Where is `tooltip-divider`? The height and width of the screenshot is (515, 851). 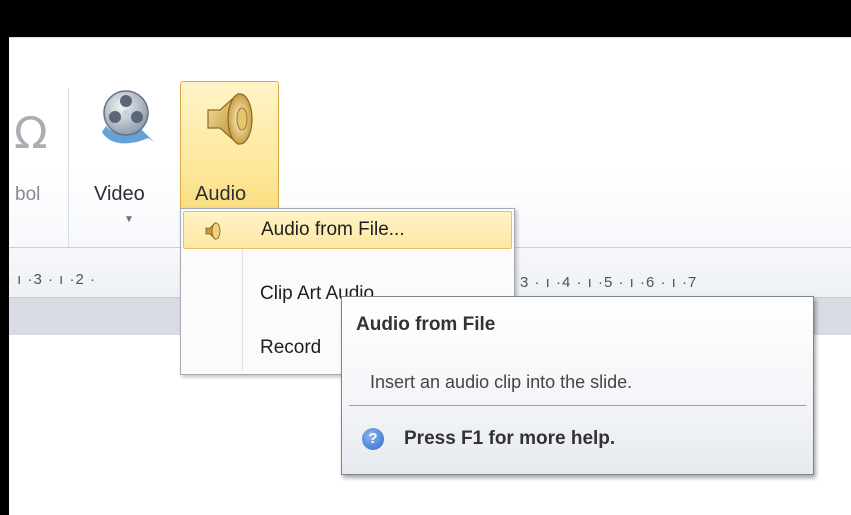
tooltip-divider is located at coordinates (577, 405).